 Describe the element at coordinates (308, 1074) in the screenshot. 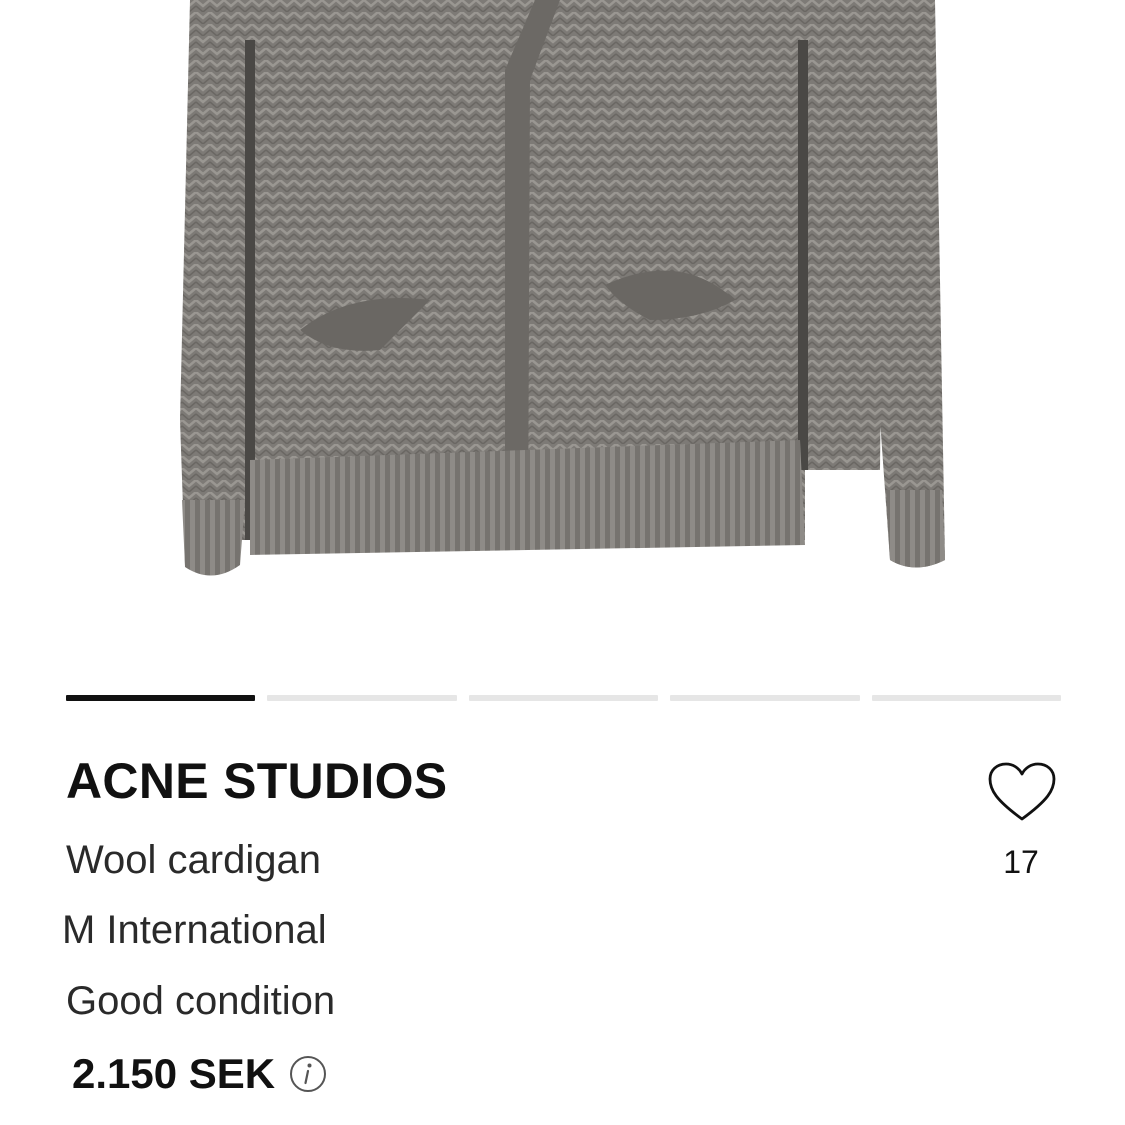

I see `info-icon` at that location.